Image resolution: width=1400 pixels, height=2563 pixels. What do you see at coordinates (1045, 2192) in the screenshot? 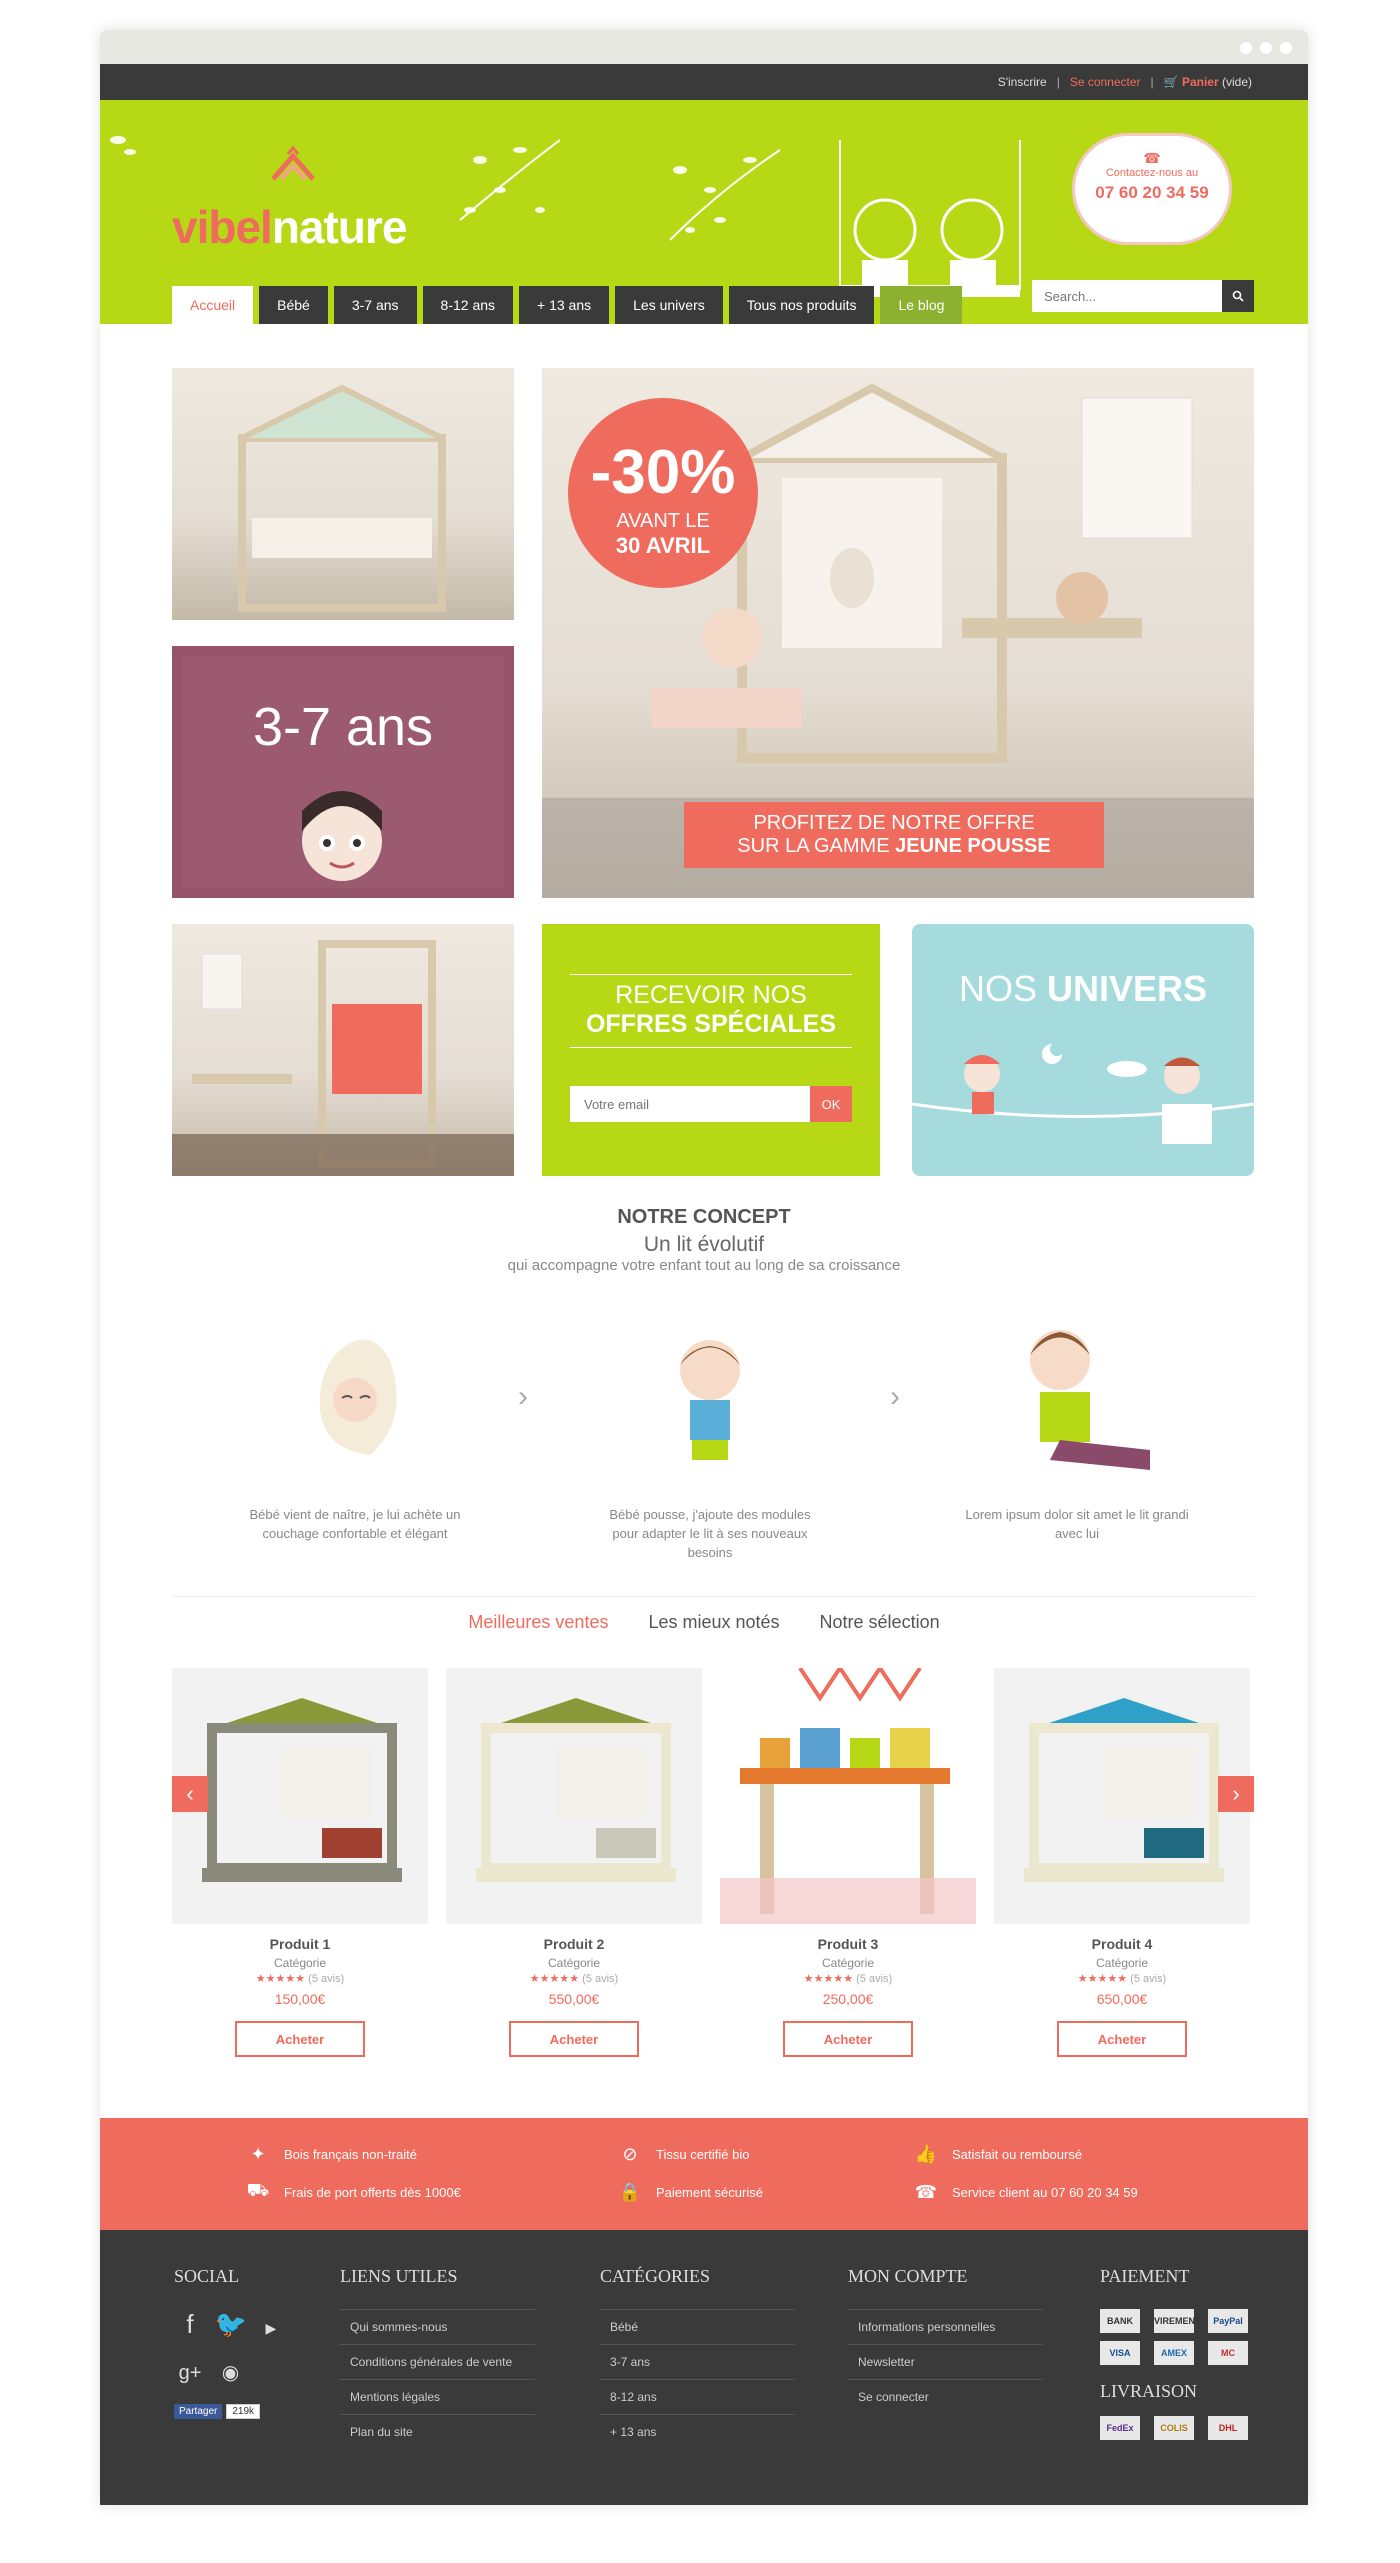
I see `feature-label: Service client au 07 60 20 34 59` at bounding box center [1045, 2192].